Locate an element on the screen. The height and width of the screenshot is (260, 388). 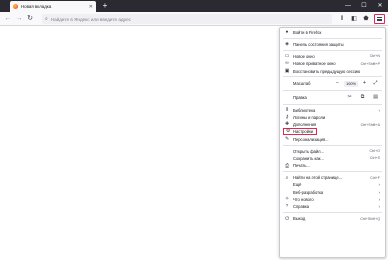
menu-item-signin: ● Войти в Firefox is located at coordinates (332, 32).